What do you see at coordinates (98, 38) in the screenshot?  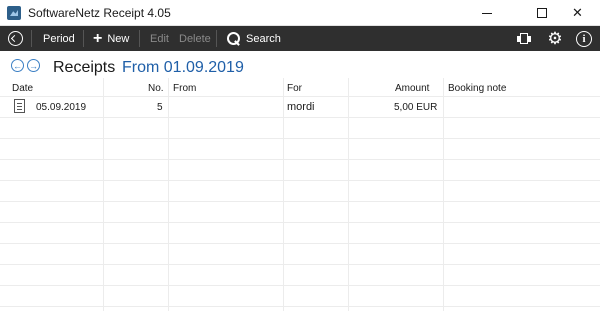 I see `plus-icon: +` at bounding box center [98, 38].